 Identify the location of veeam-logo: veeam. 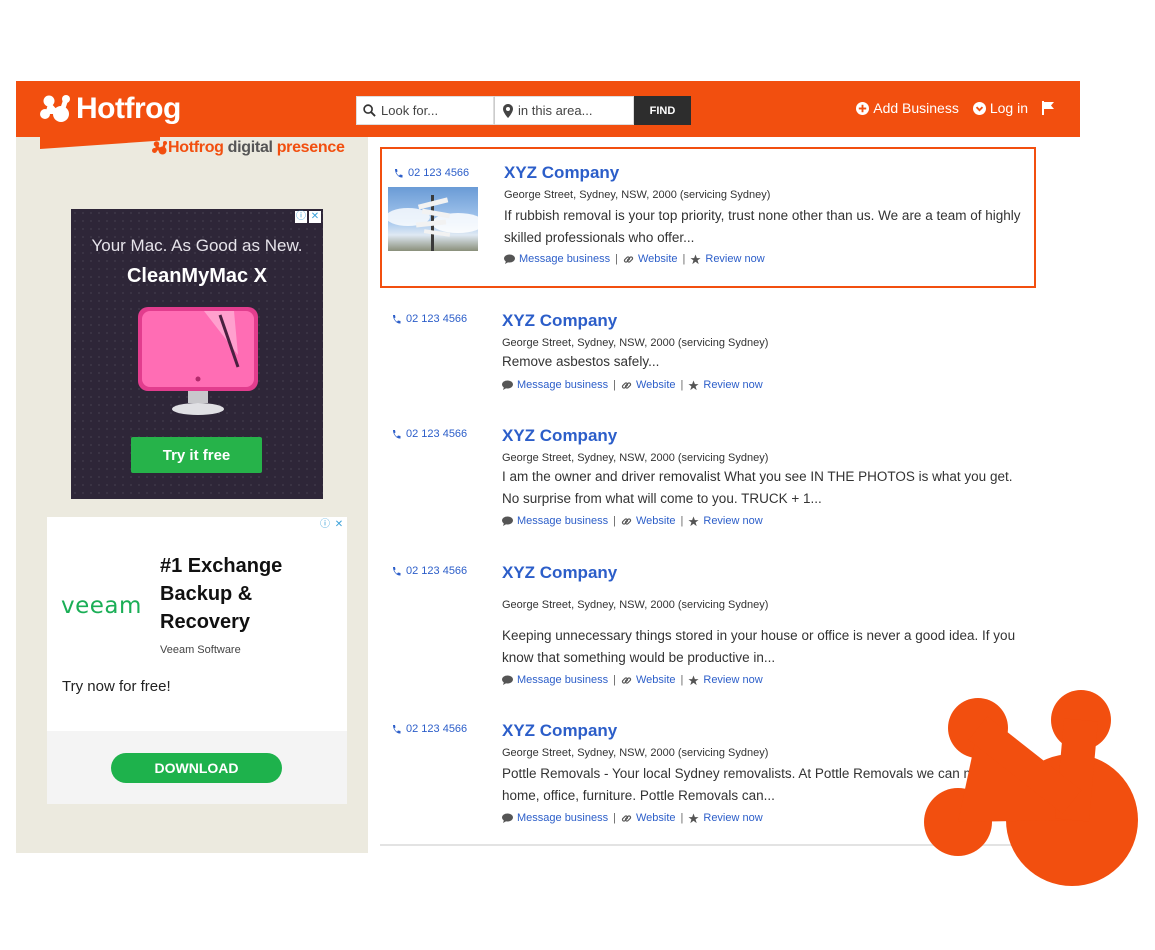
(101, 606).